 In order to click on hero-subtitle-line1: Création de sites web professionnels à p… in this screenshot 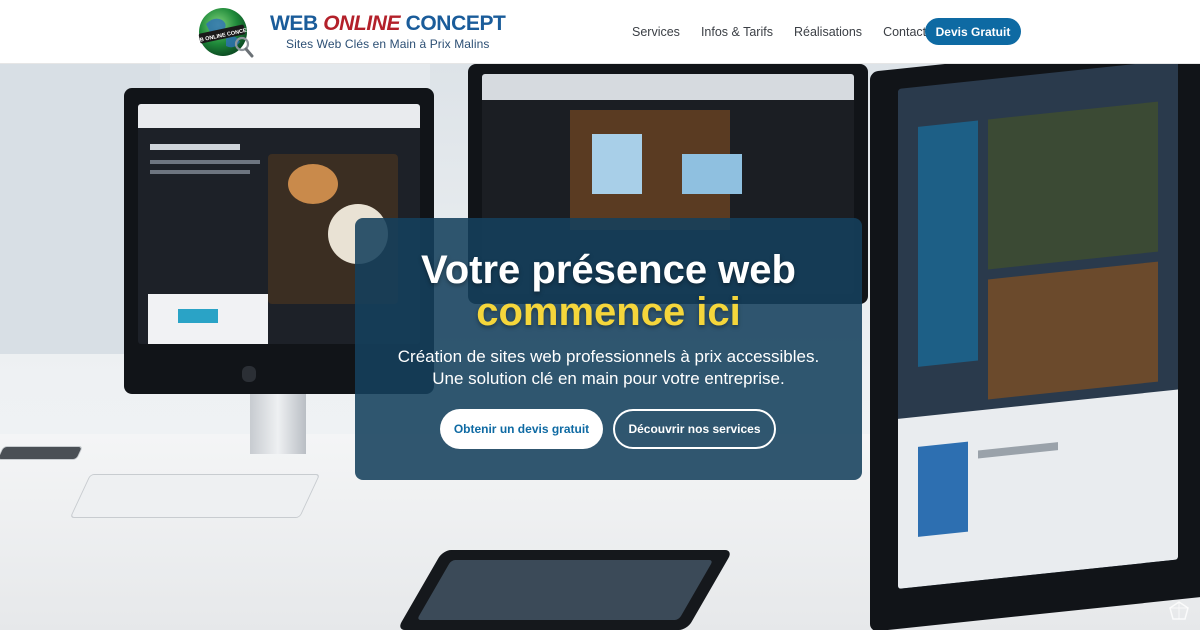, I will do `click(608, 356)`.